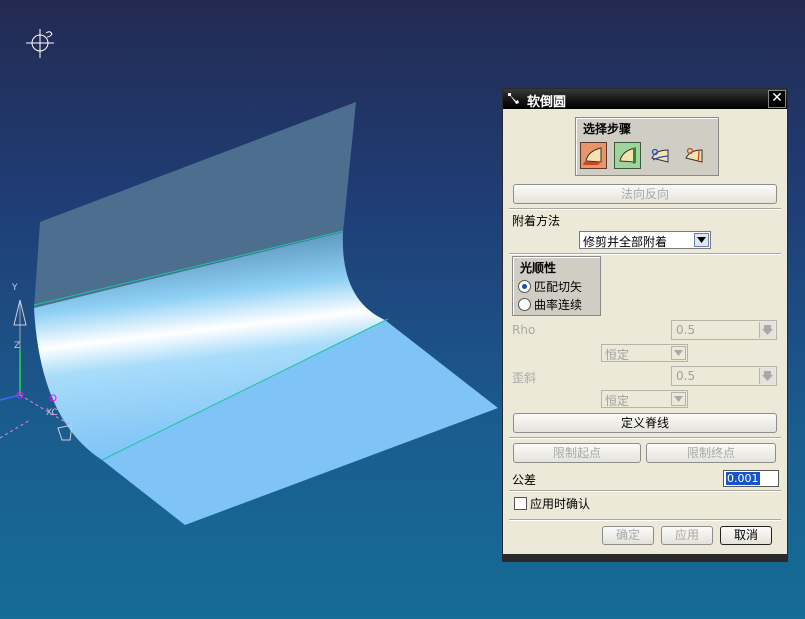 This screenshot has width=805, height=619. I want to click on ok-button: 确定, so click(628, 535).